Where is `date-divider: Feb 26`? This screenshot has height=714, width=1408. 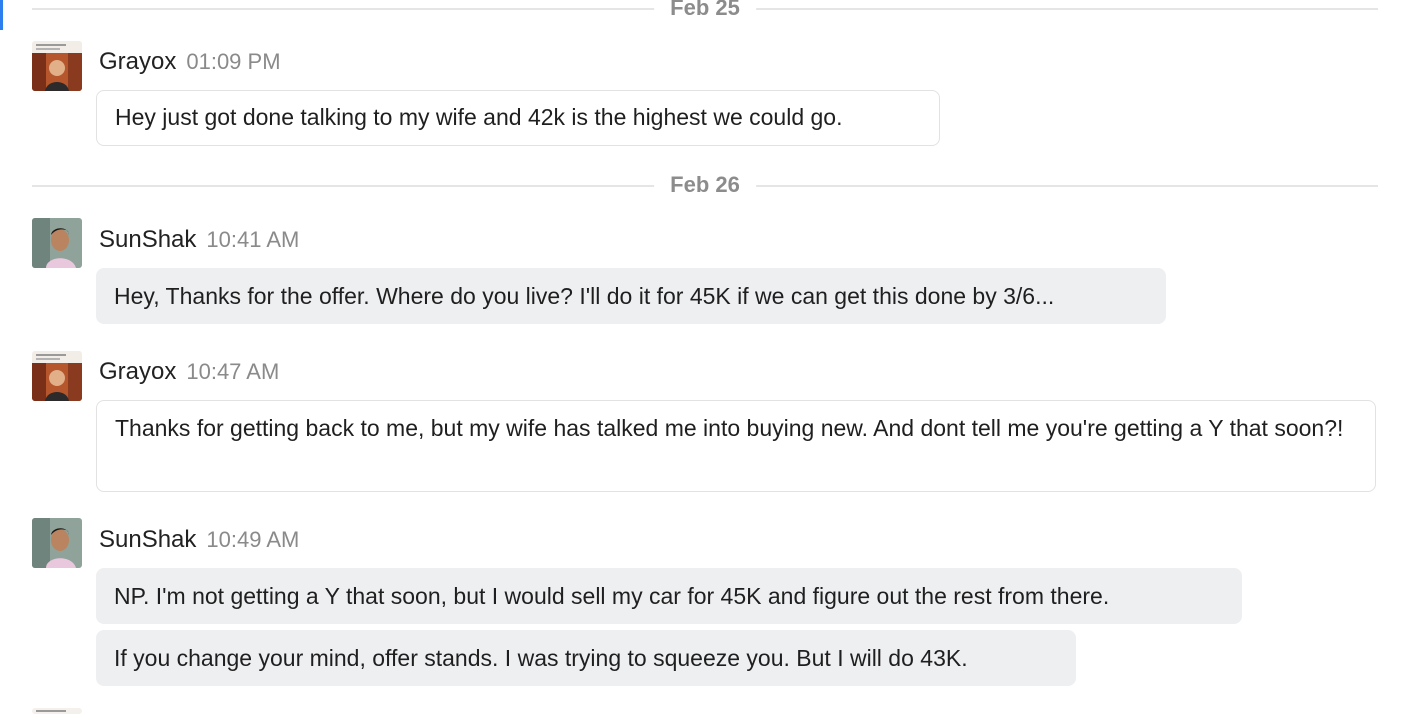 date-divider: Feb 26 is located at coordinates (705, 185).